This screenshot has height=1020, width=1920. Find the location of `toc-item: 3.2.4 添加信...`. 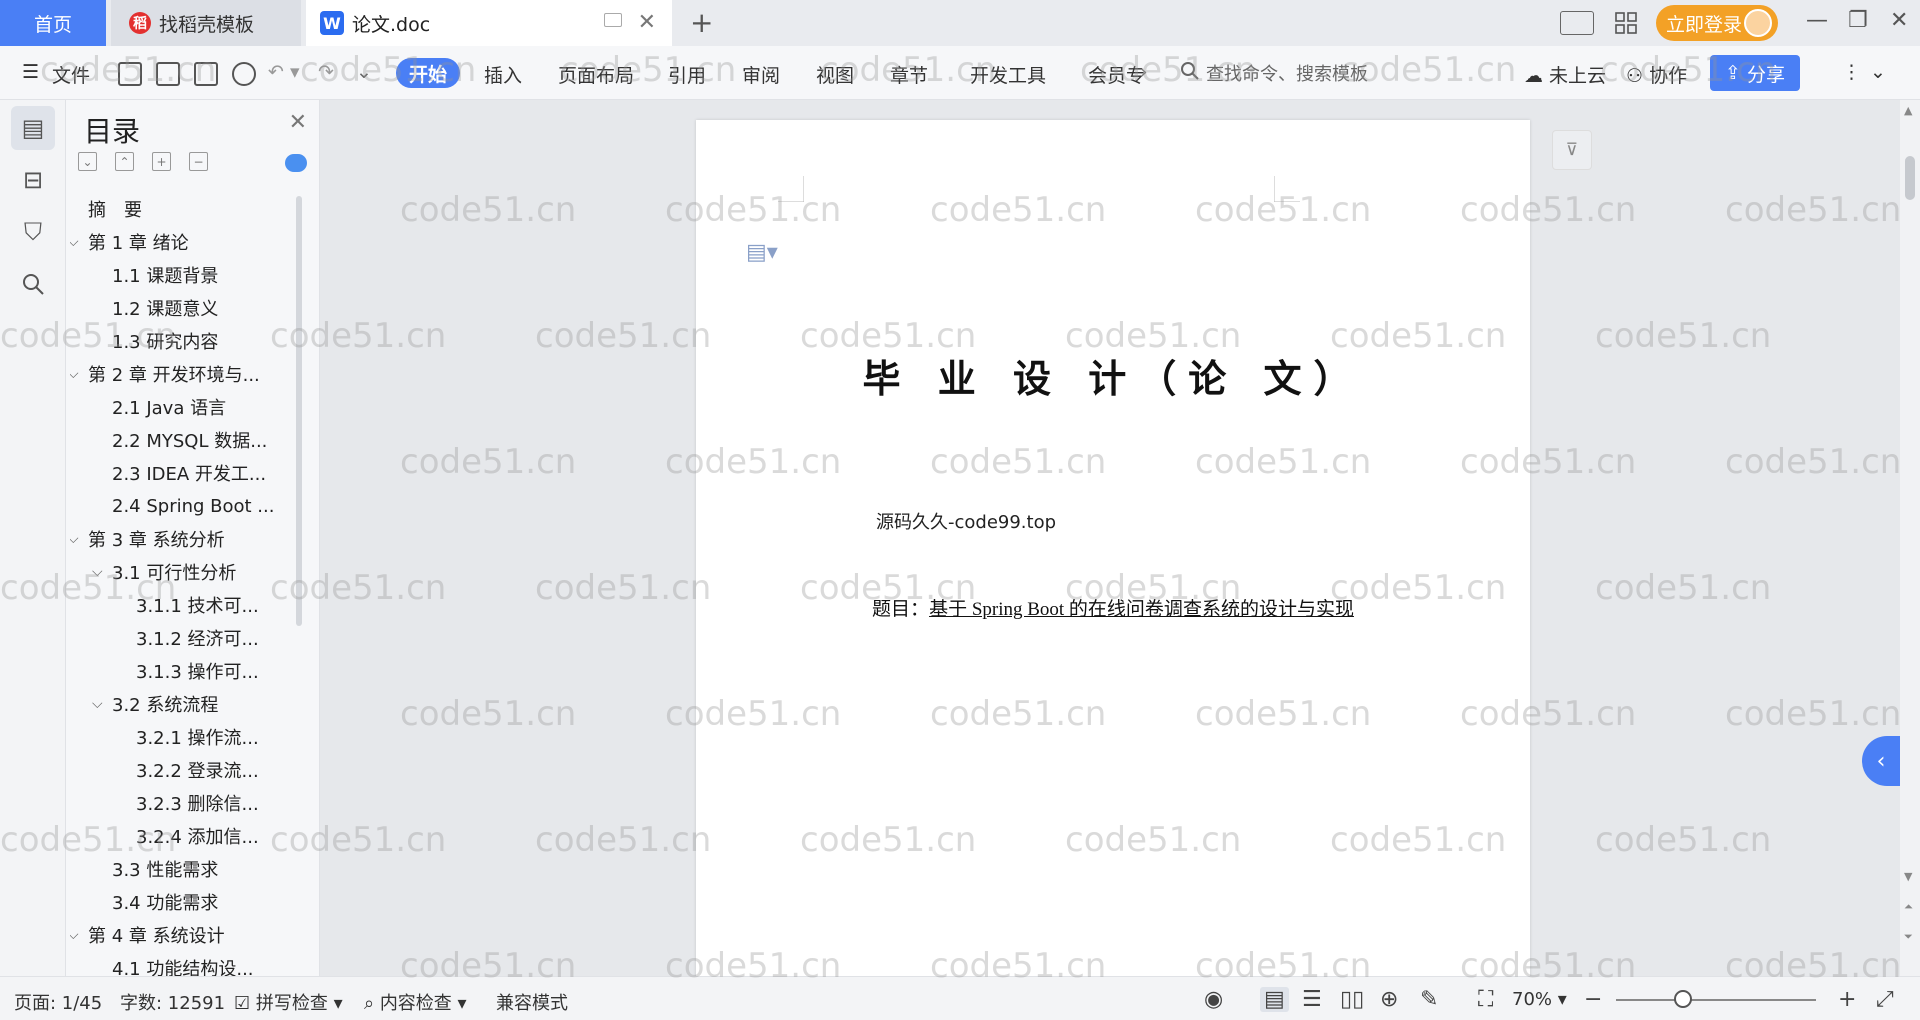

toc-item: 3.2.4 添加信... is located at coordinates (197, 836).